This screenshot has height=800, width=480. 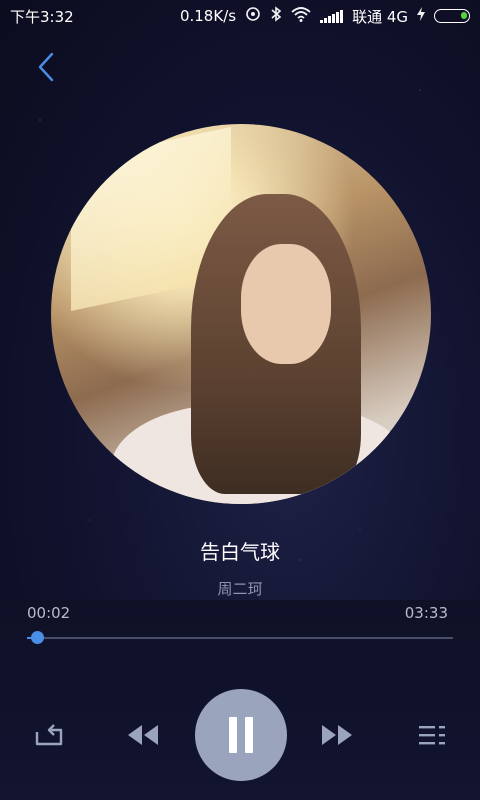 I want to click on status-time: 下午3:32, so click(x=42, y=16).